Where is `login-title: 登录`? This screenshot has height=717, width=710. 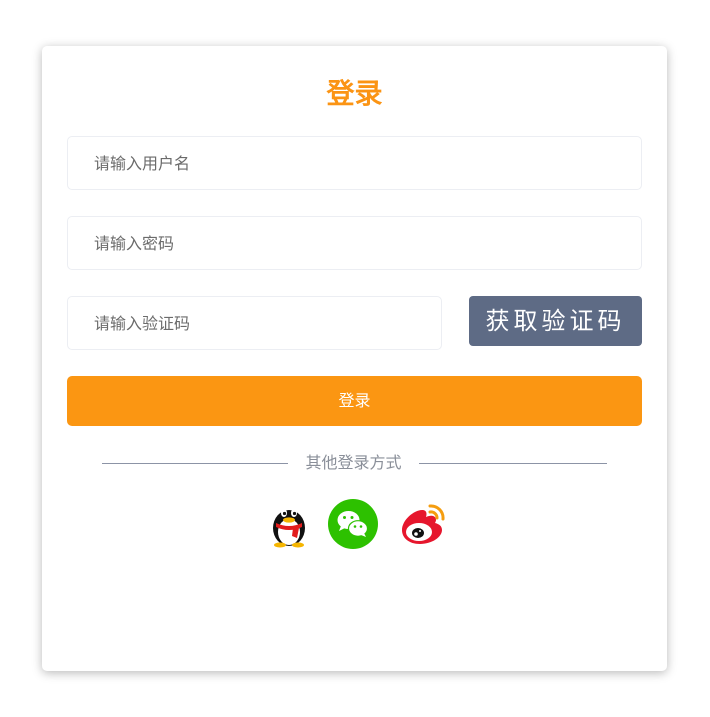 login-title: 登录 is located at coordinates (354, 93).